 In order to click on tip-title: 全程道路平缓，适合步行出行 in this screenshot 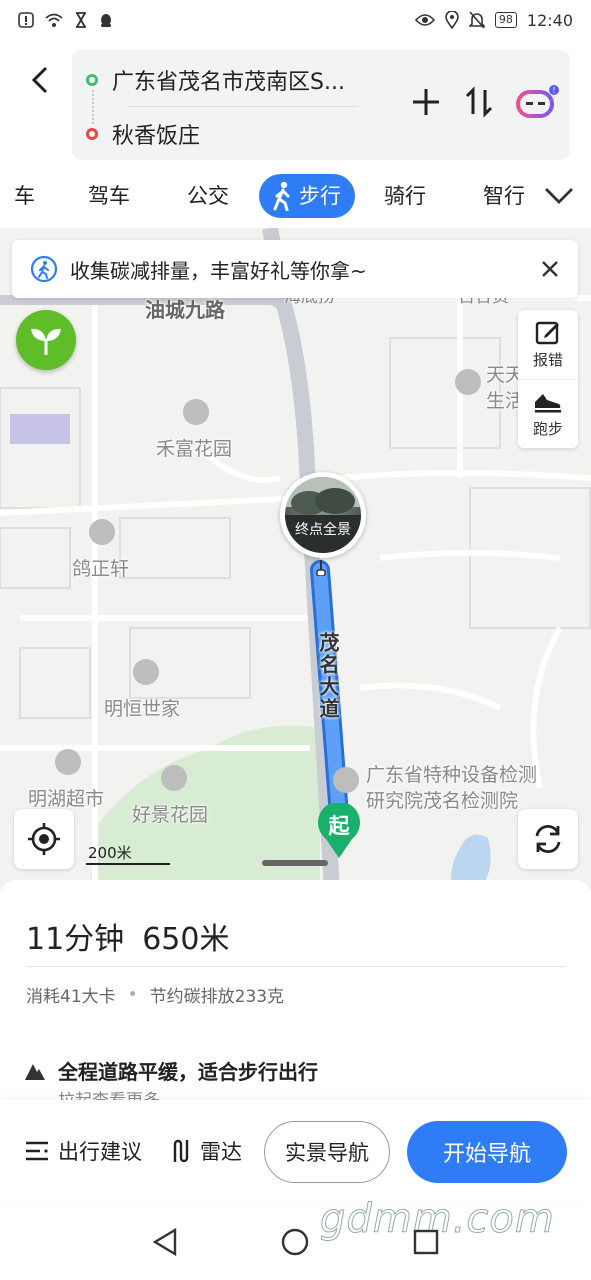, I will do `click(188, 1072)`.